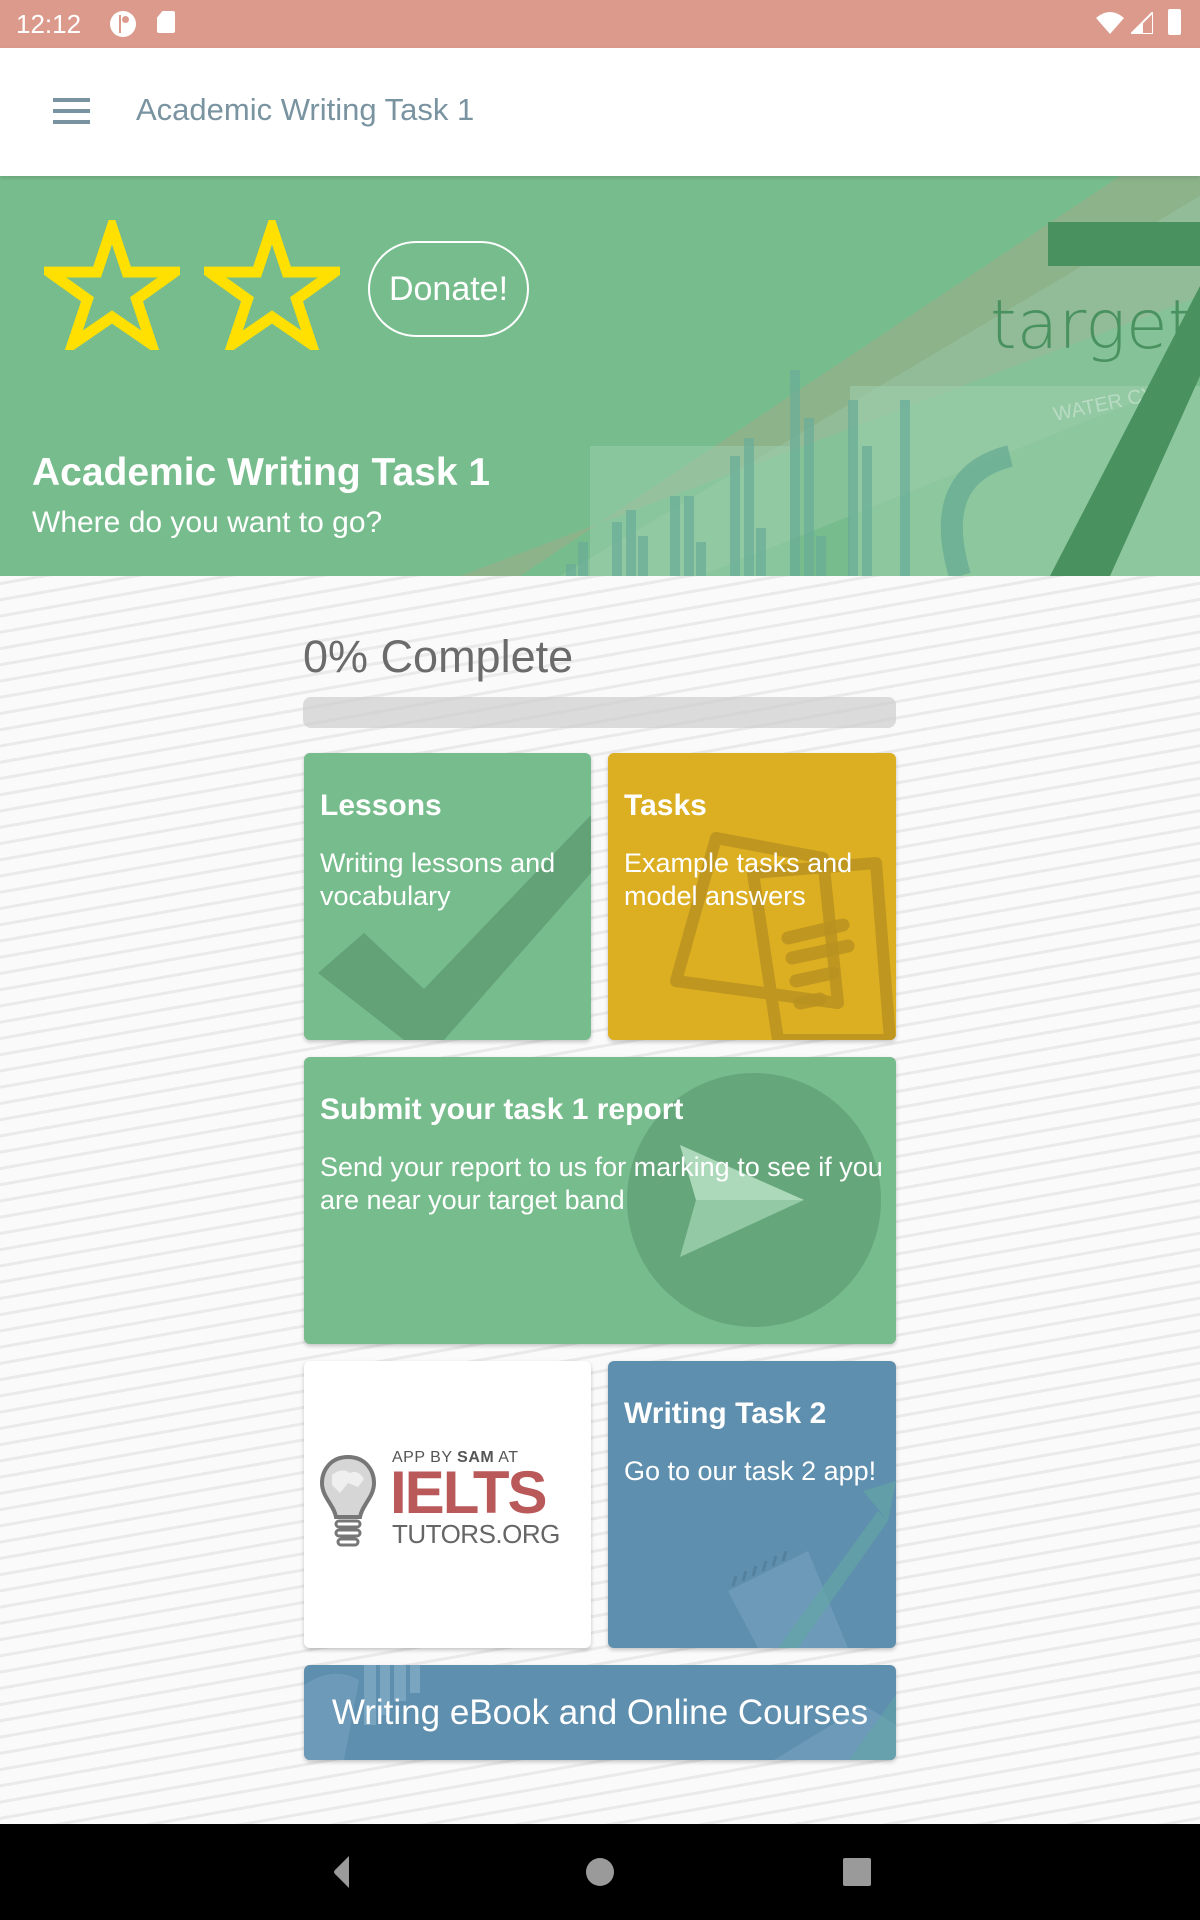 This screenshot has height=1920, width=1200. Describe the element at coordinates (857, 1872) in the screenshot. I see `recents-icon` at that location.